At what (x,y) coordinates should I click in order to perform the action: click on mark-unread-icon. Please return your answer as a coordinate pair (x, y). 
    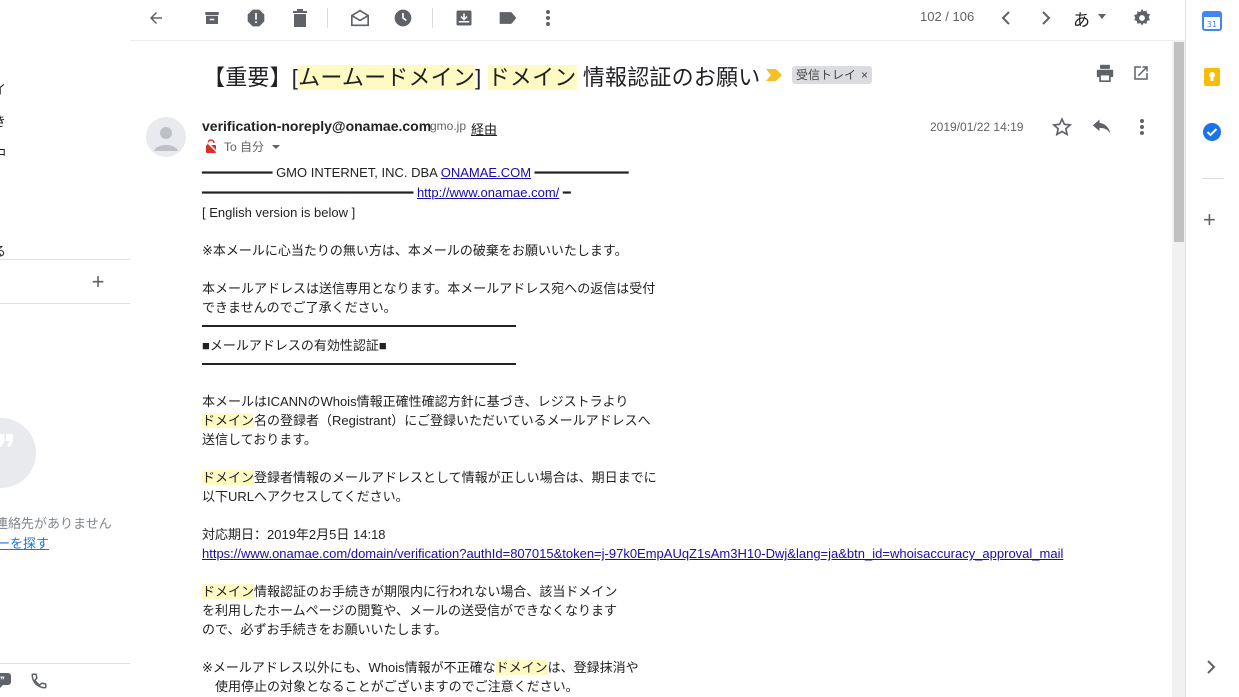
    Looking at the image, I should click on (360, 18).